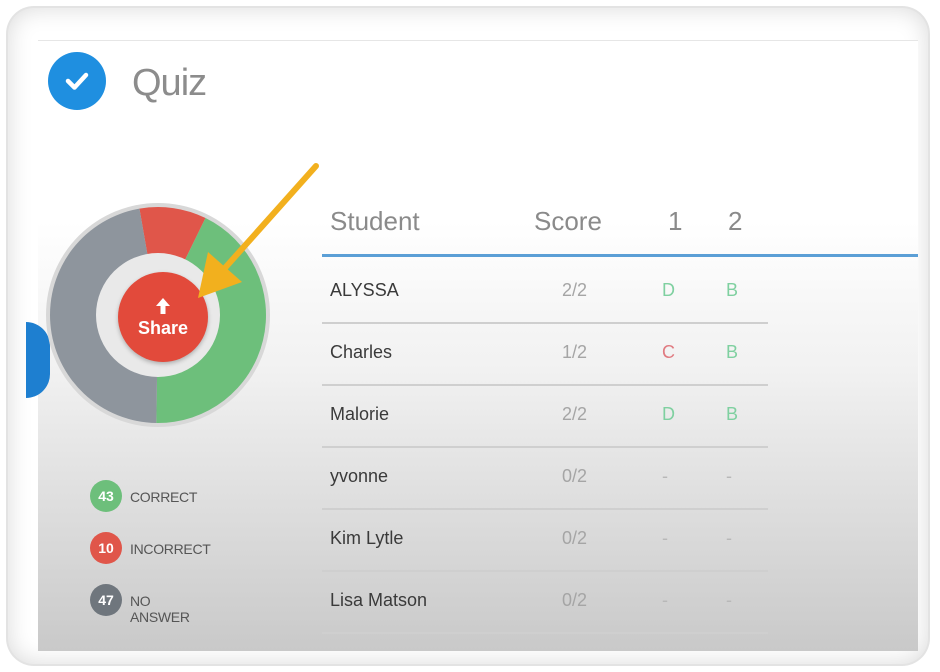 The height and width of the screenshot is (672, 940). What do you see at coordinates (545, 603) in the screenshot?
I see `table-row: Lisa Matson 0/2 - -` at bounding box center [545, 603].